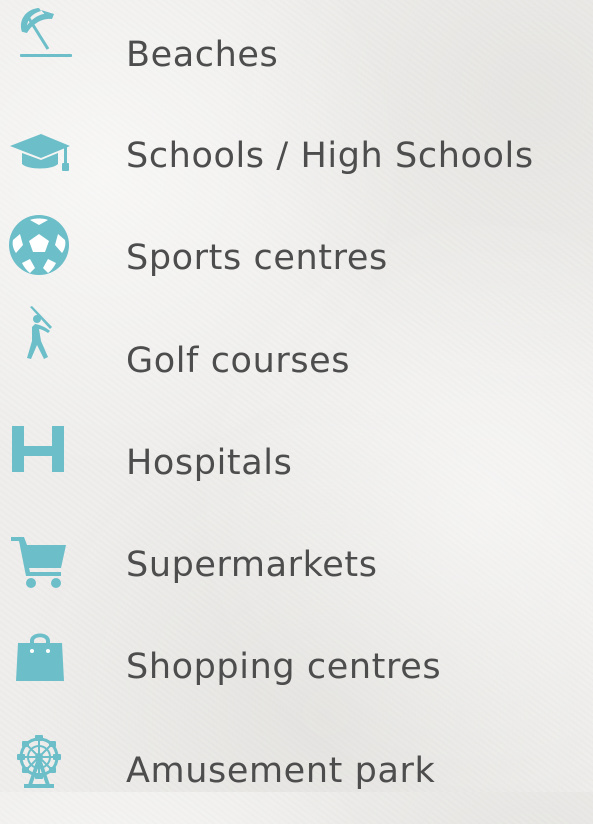 This screenshot has height=824, width=593. I want to click on amenity-beaches: Beaches, so click(296, 51).